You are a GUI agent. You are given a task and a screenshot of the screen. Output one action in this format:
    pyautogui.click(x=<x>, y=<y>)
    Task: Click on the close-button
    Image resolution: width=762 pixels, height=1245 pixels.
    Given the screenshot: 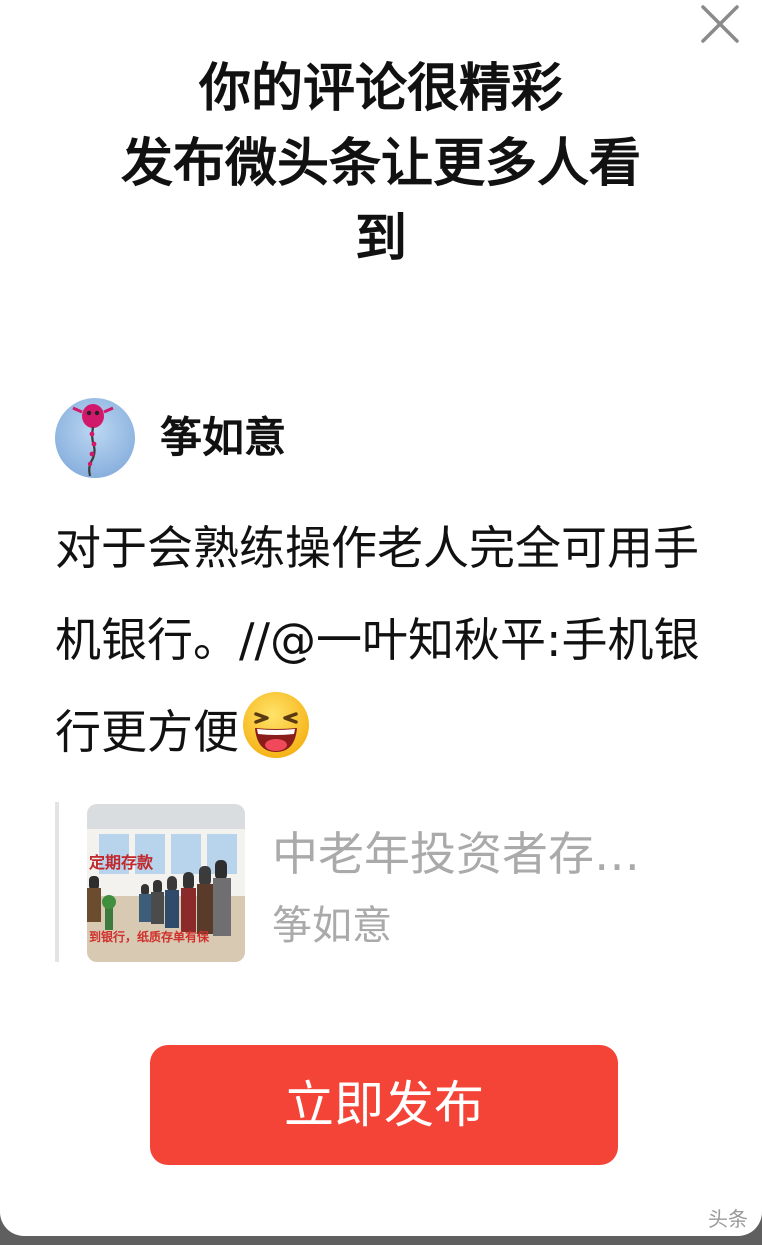 What is the action you would take?
    pyautogui.click(x=720, y=24)
    